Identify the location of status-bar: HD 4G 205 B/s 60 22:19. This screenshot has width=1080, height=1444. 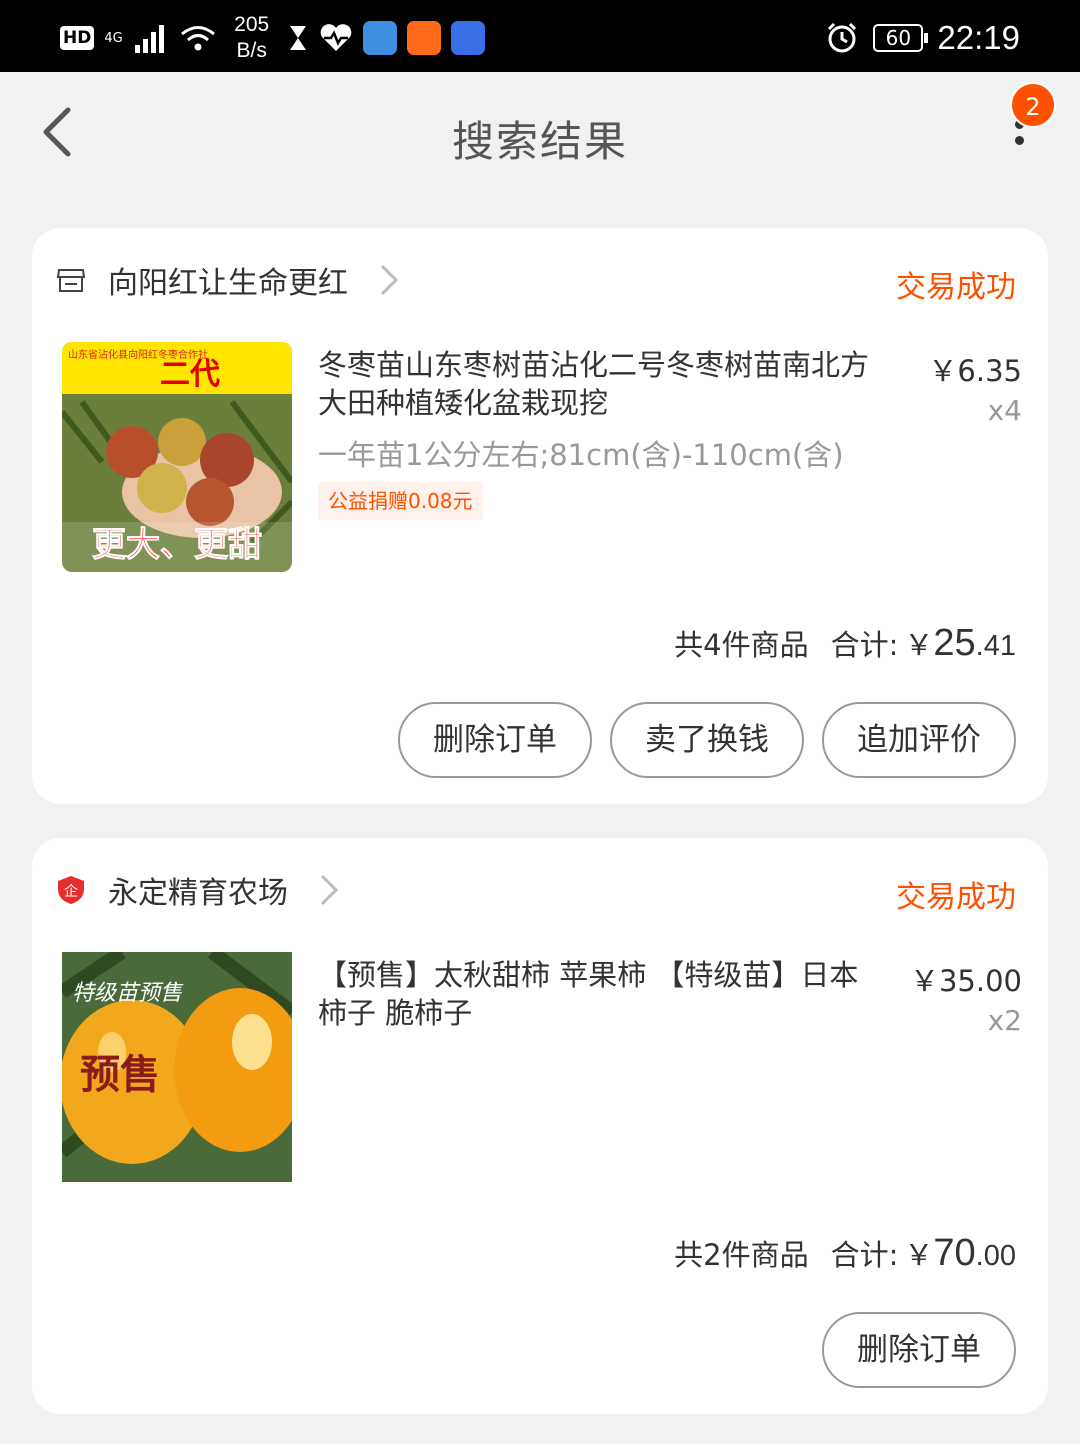
(540, 36).